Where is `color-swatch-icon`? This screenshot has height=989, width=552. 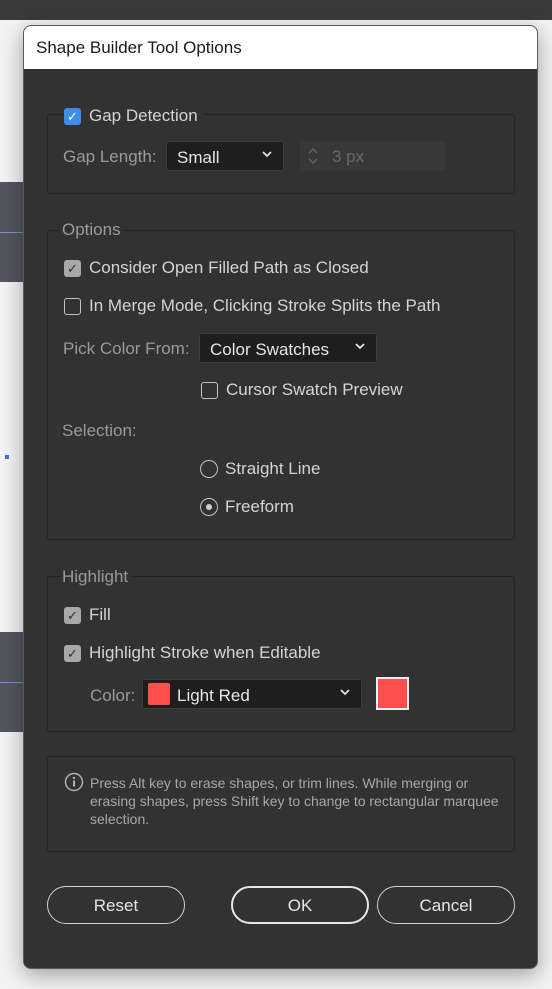
color-swatch-icon is located at coordinates (159, 694).